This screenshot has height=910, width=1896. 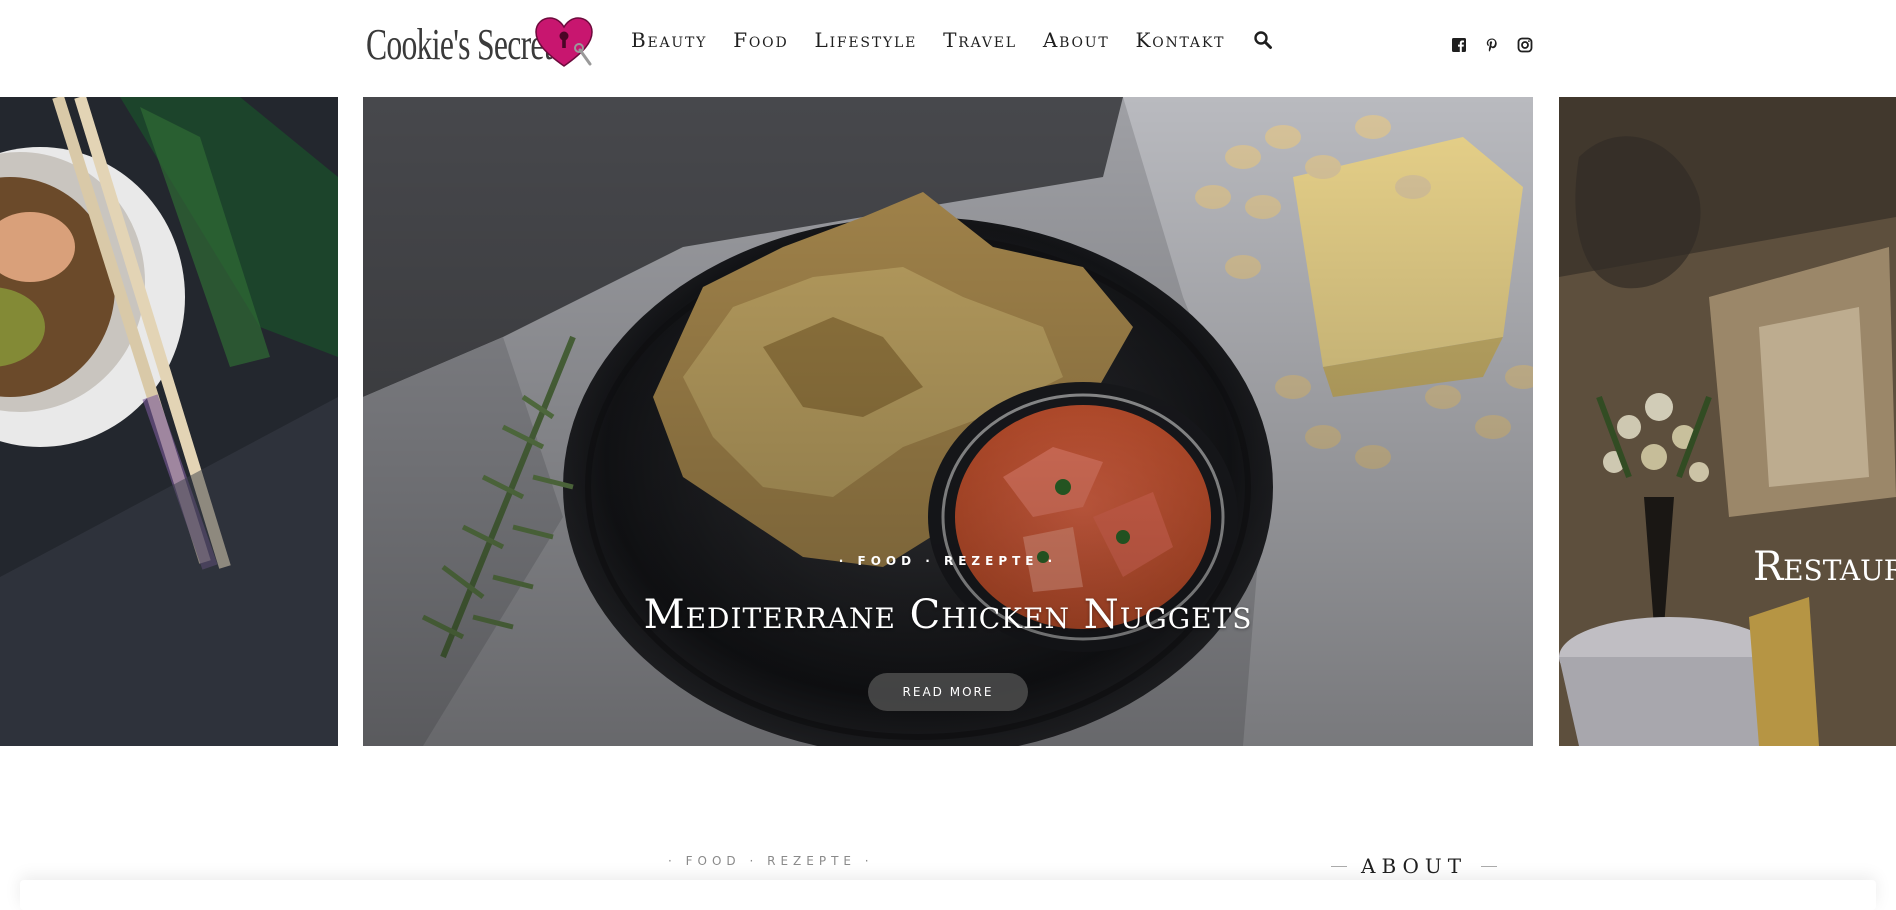 What do you see at coordinates (948, 895) in the screenshot?
I see `content-card-edge` at bounding box center [948, 895].